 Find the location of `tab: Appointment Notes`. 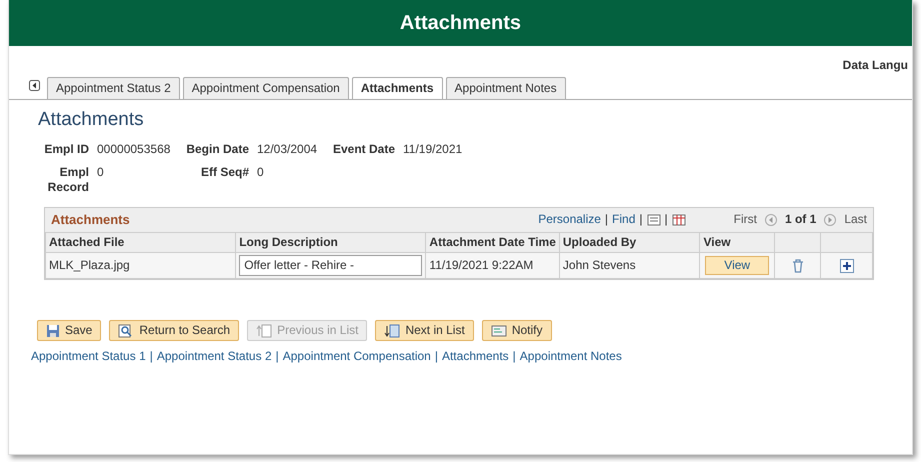

tab: Appointment Notes is located at coordinates (506, 88).